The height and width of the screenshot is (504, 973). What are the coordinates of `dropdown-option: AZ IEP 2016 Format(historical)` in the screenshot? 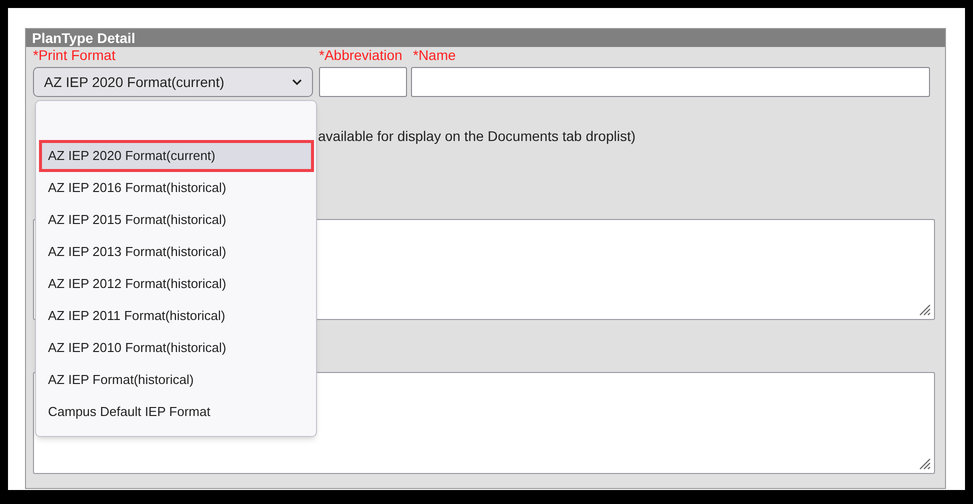 It's located at (176, 188).